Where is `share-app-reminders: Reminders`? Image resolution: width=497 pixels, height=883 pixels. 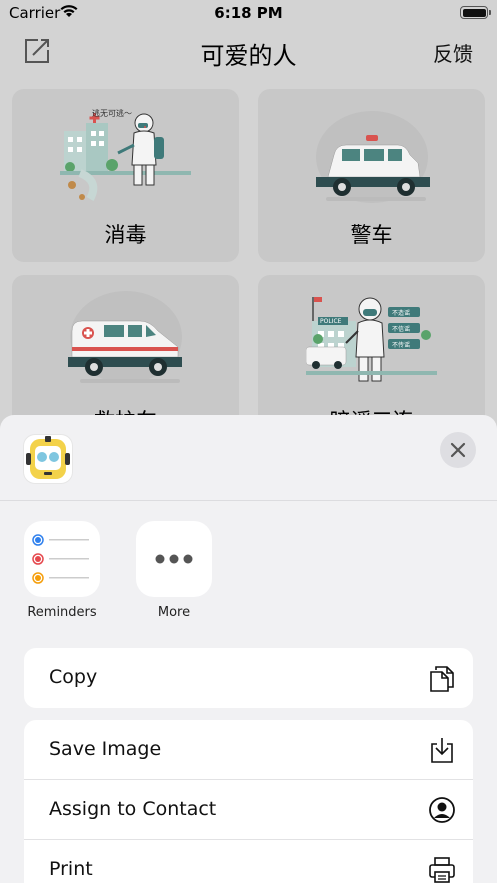 share-app-reminders: Reminders is located at coordinates (62, 570).